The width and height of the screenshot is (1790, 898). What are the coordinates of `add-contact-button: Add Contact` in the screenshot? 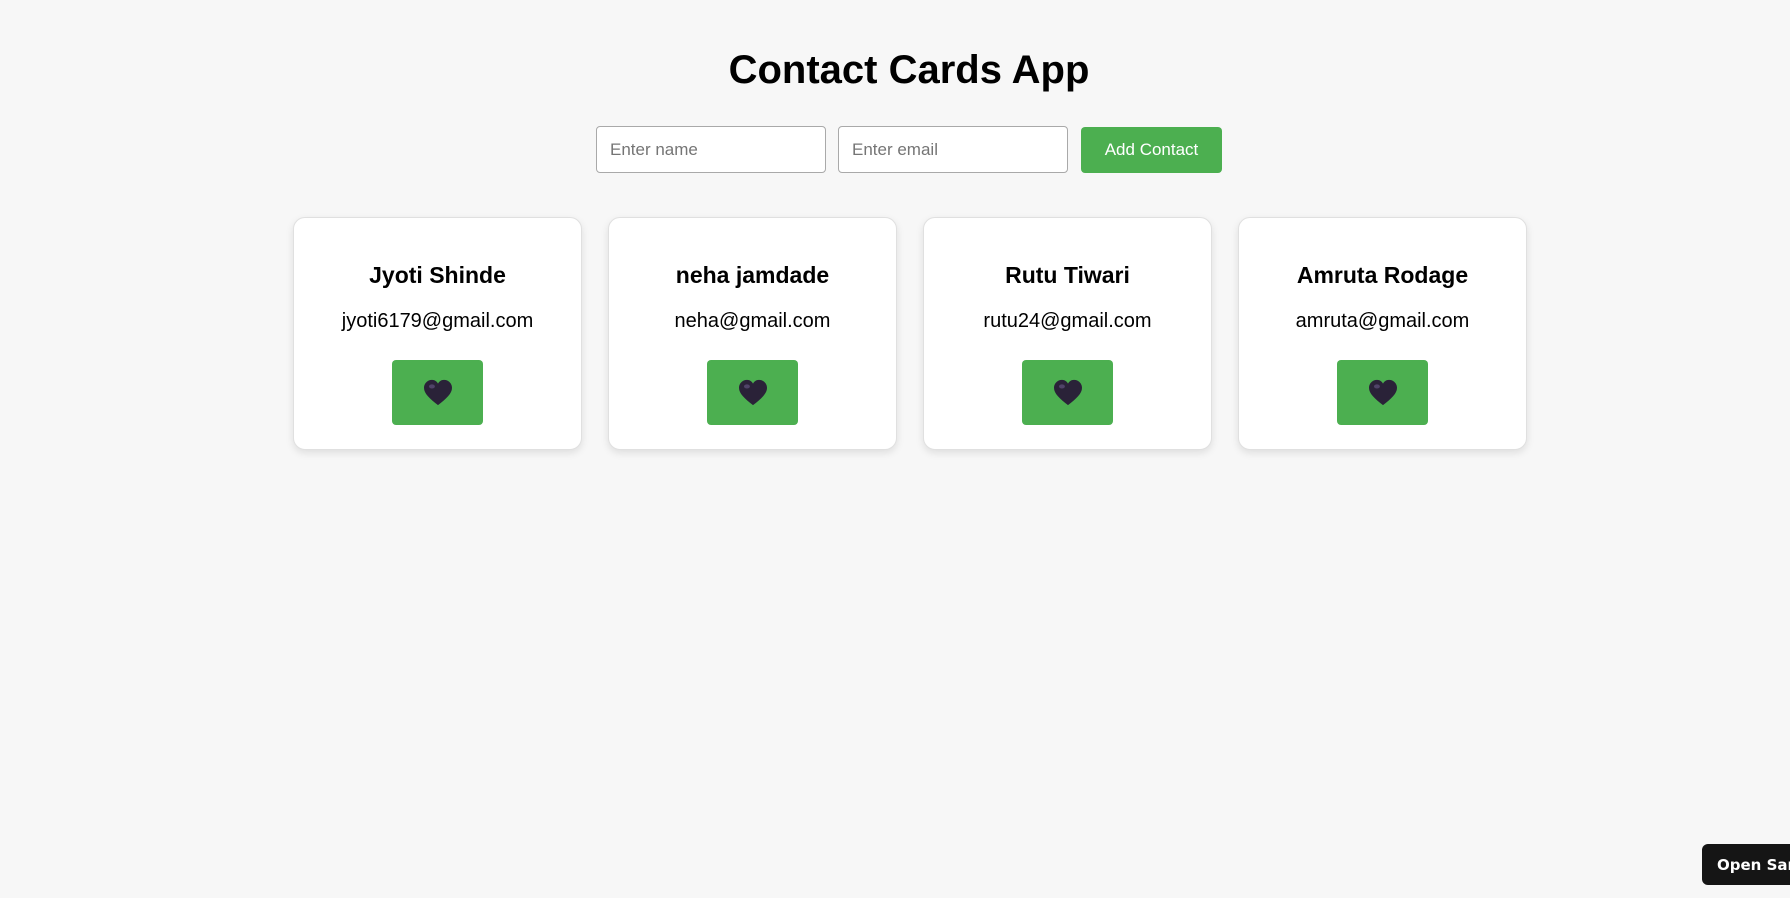 It's located at (1151, 149).